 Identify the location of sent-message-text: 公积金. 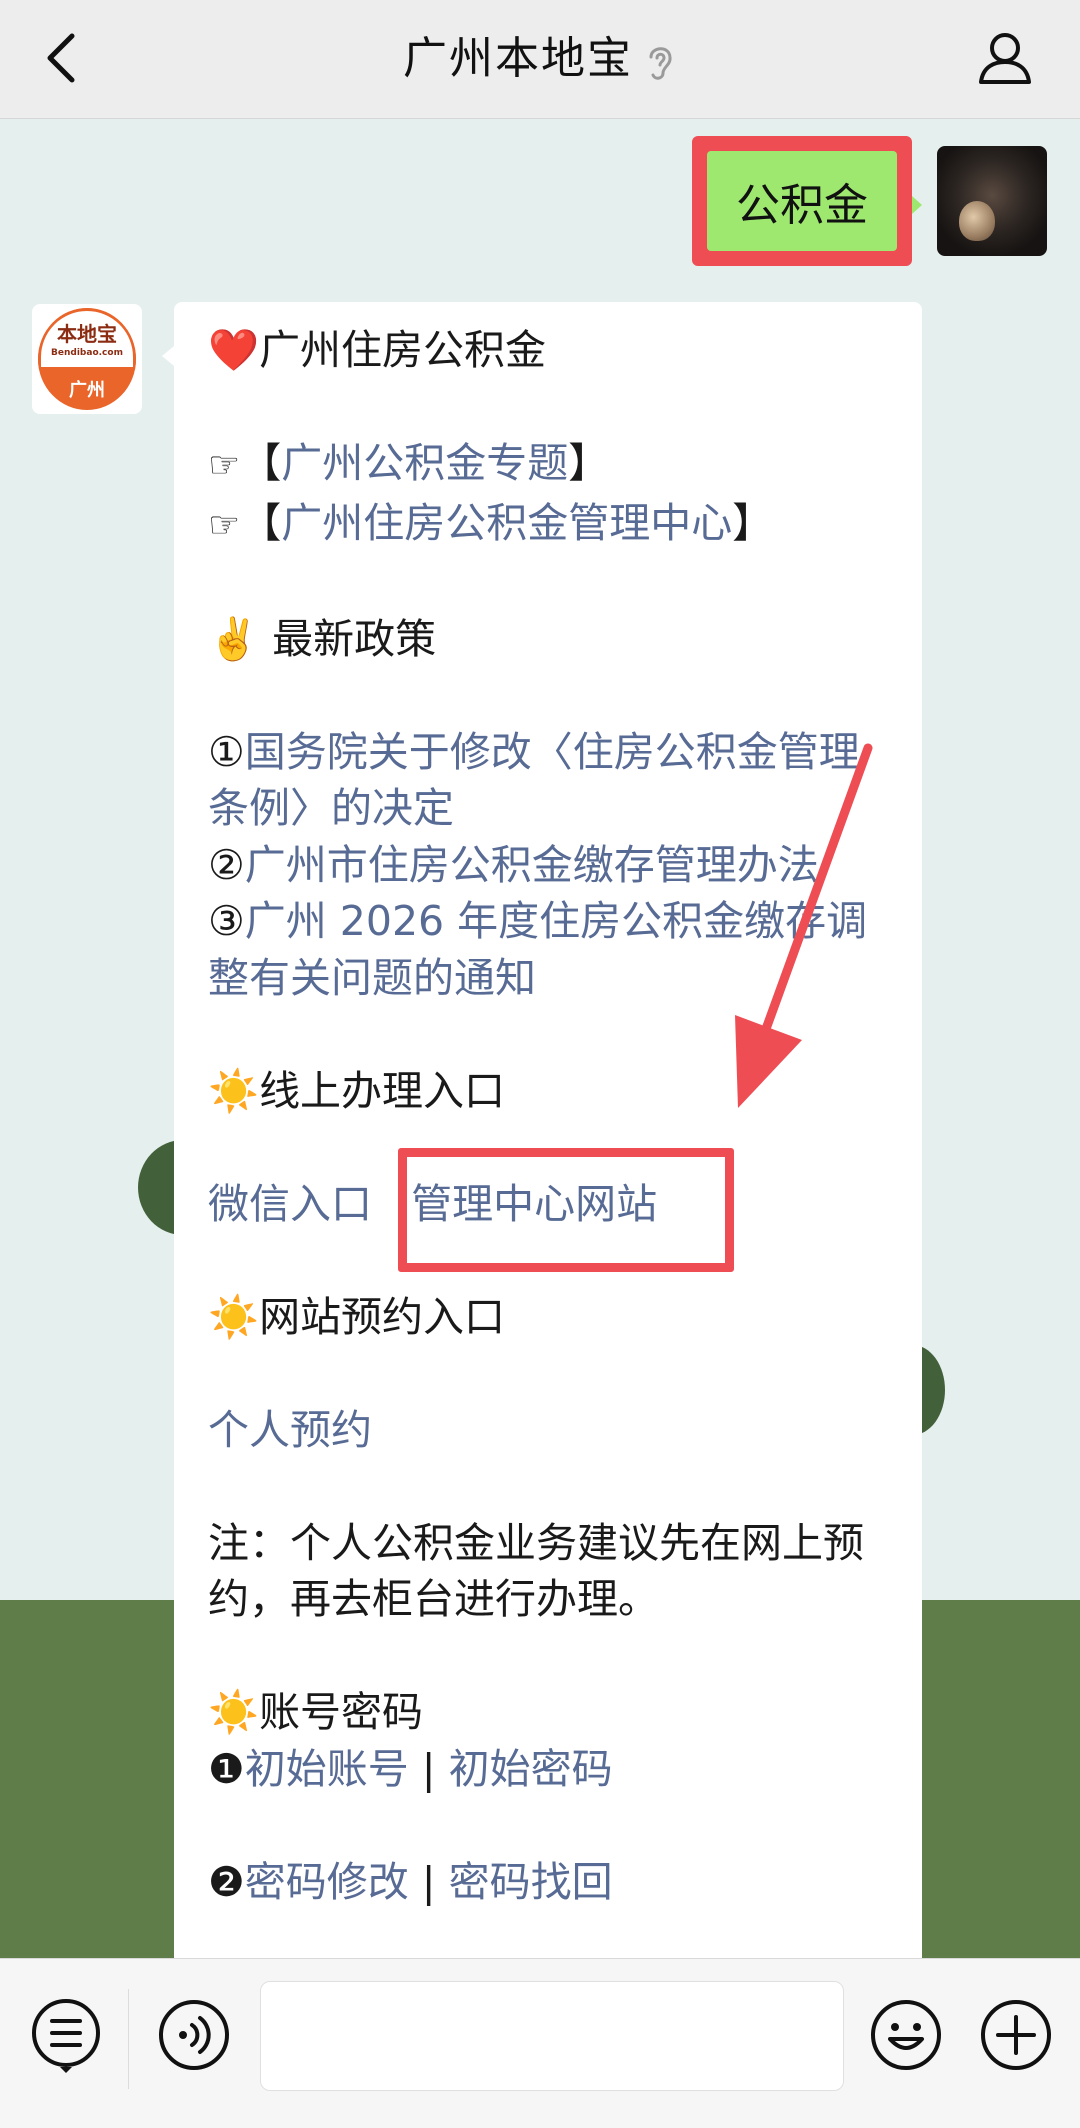
(802, 201).